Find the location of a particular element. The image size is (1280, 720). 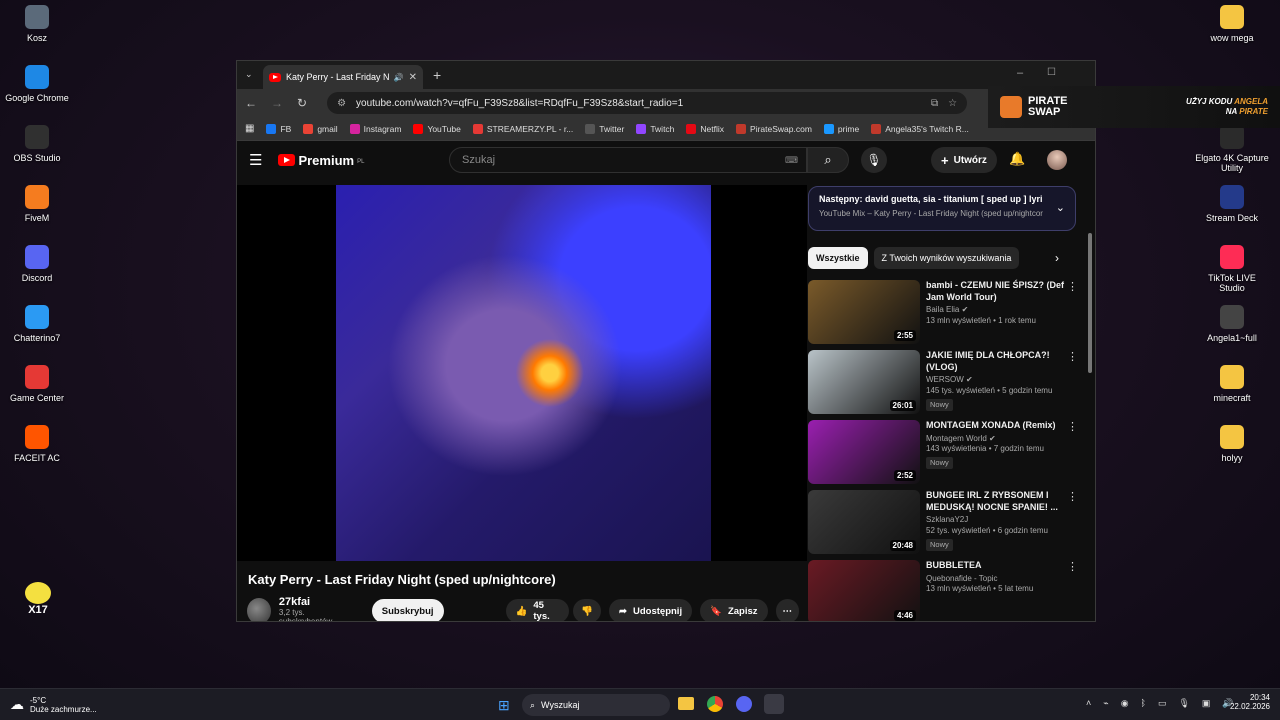

app-taskbar-icon is located at coordinates (774, 704).